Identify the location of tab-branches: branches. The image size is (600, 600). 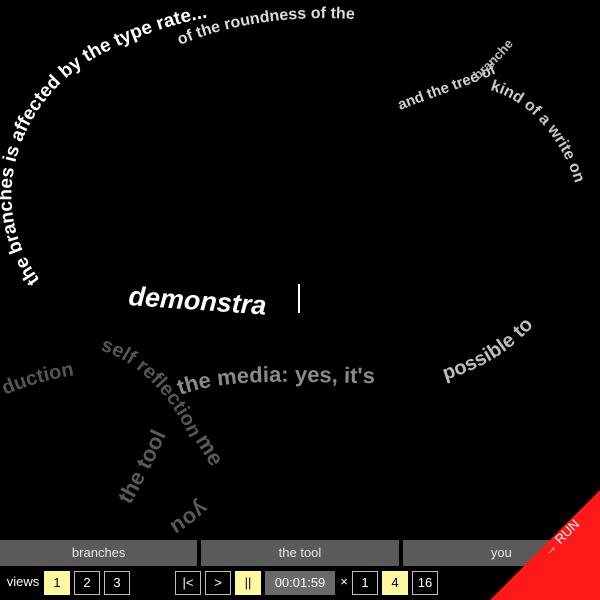
(99, 553).